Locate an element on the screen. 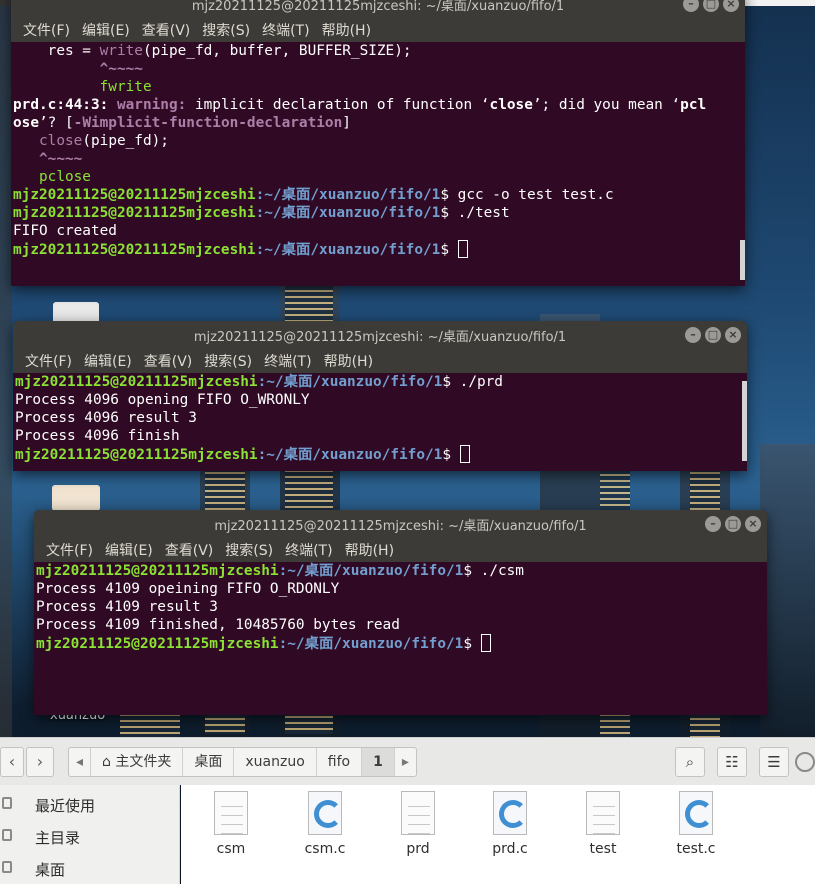 The image size is (815, 884). back-icon: ‹ is located at coordinates (12, 762).